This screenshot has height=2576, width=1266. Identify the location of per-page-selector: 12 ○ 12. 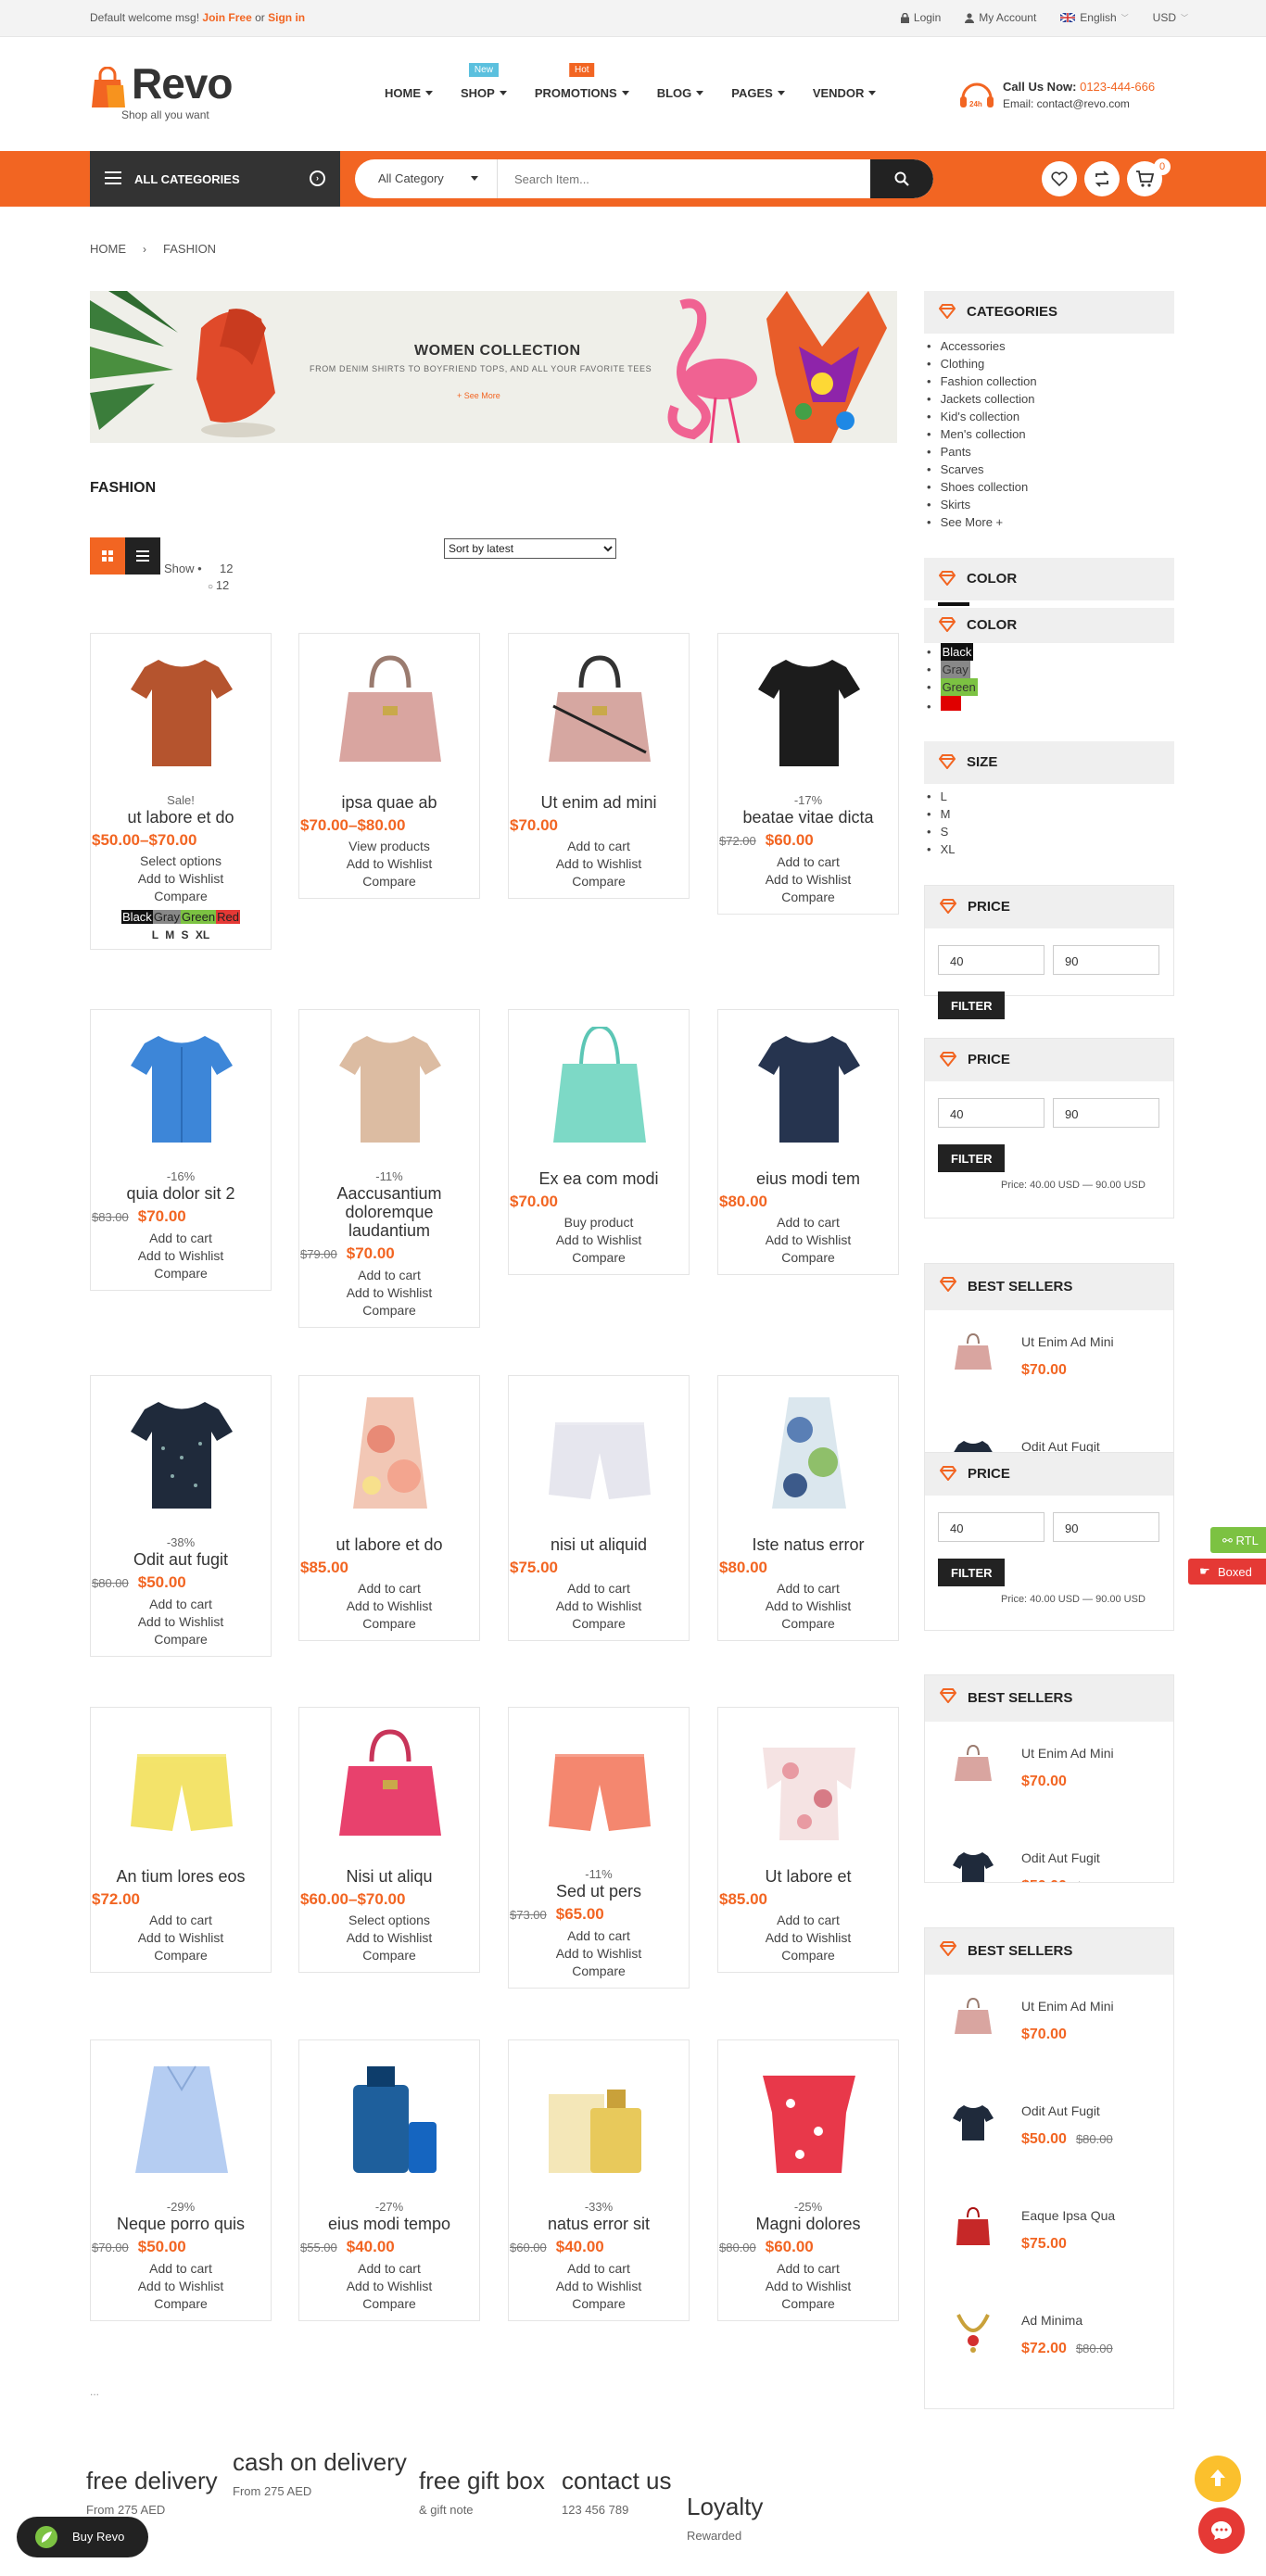
(220, 579).